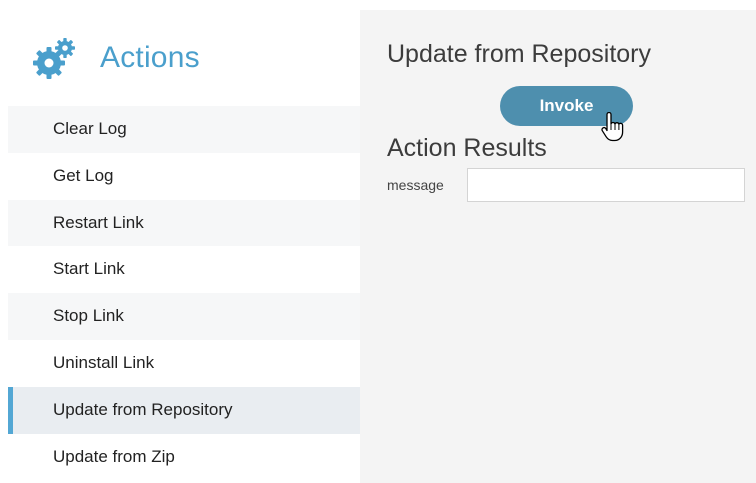 The height and width of the screenshot is (483, 756). I want to click on message-label: message, so click(415, 185).